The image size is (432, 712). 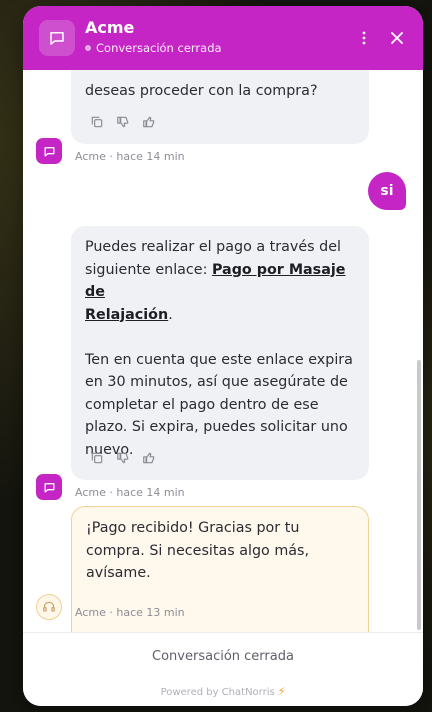 I want to click on status-label: Conversación cerrada, so click(x=159, y=48).